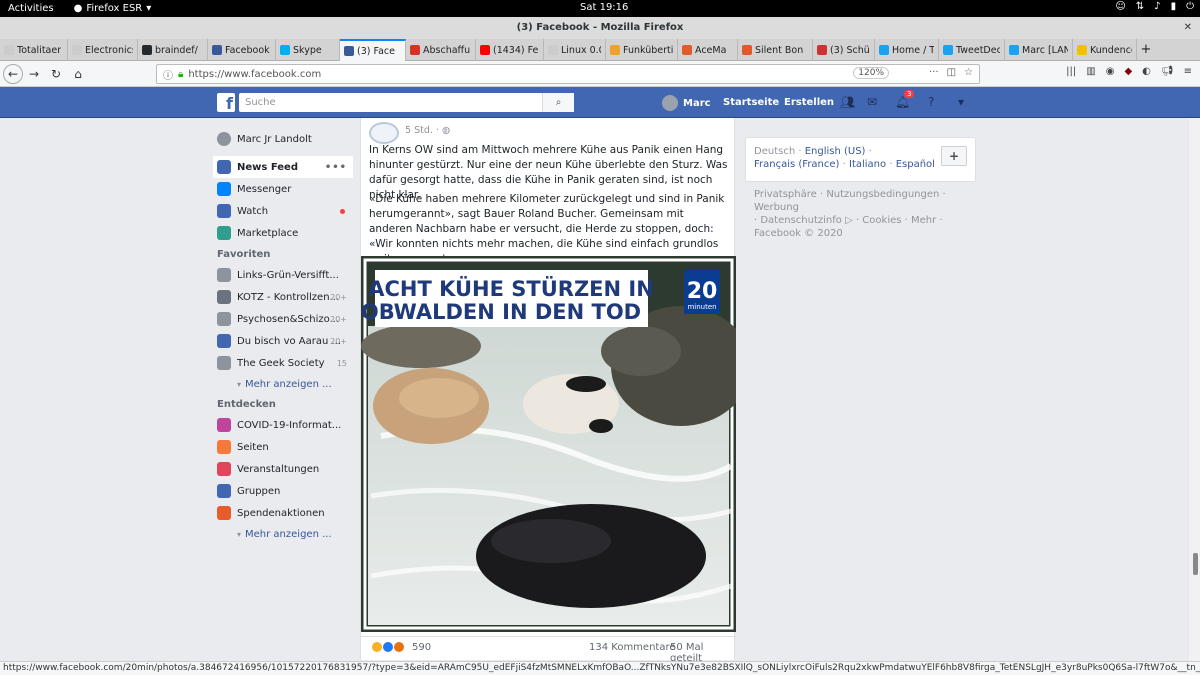 This screenshot has height=675, width=1200. I want to click on reload-button: ↻, so click(56, 74).